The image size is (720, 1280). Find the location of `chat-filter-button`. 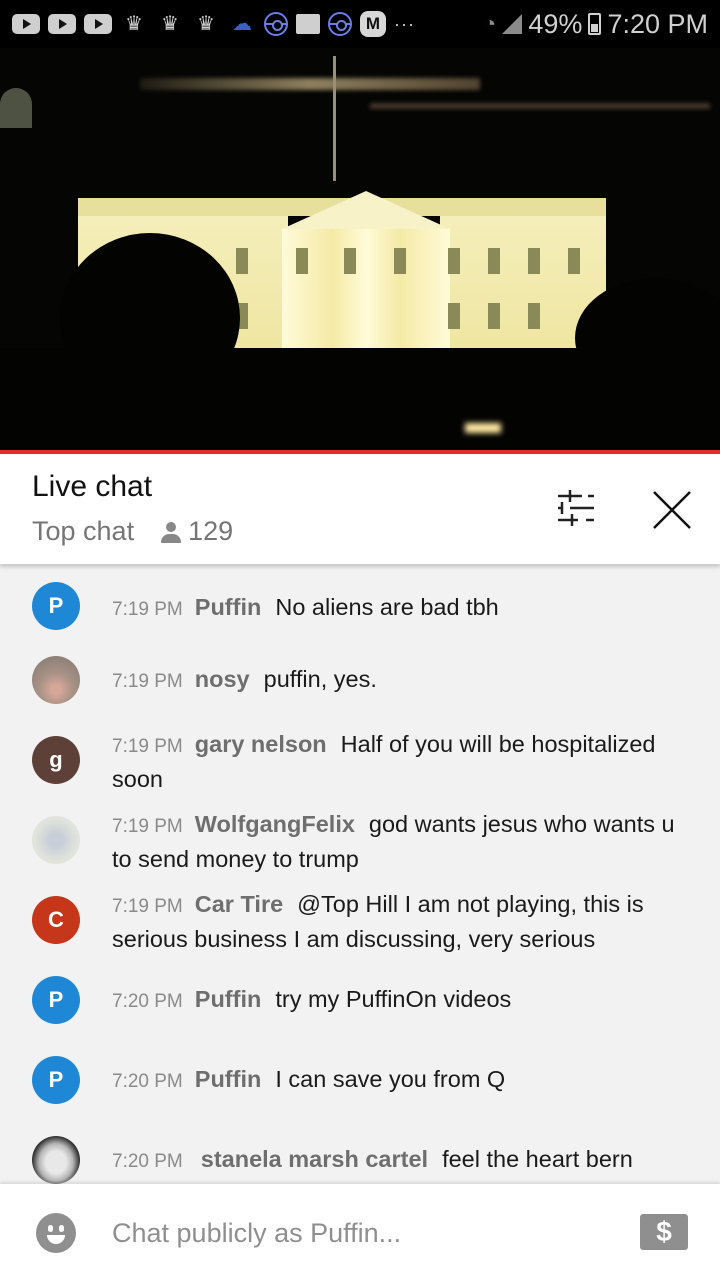

chat-filter-button is located at coordinates (576, 508).